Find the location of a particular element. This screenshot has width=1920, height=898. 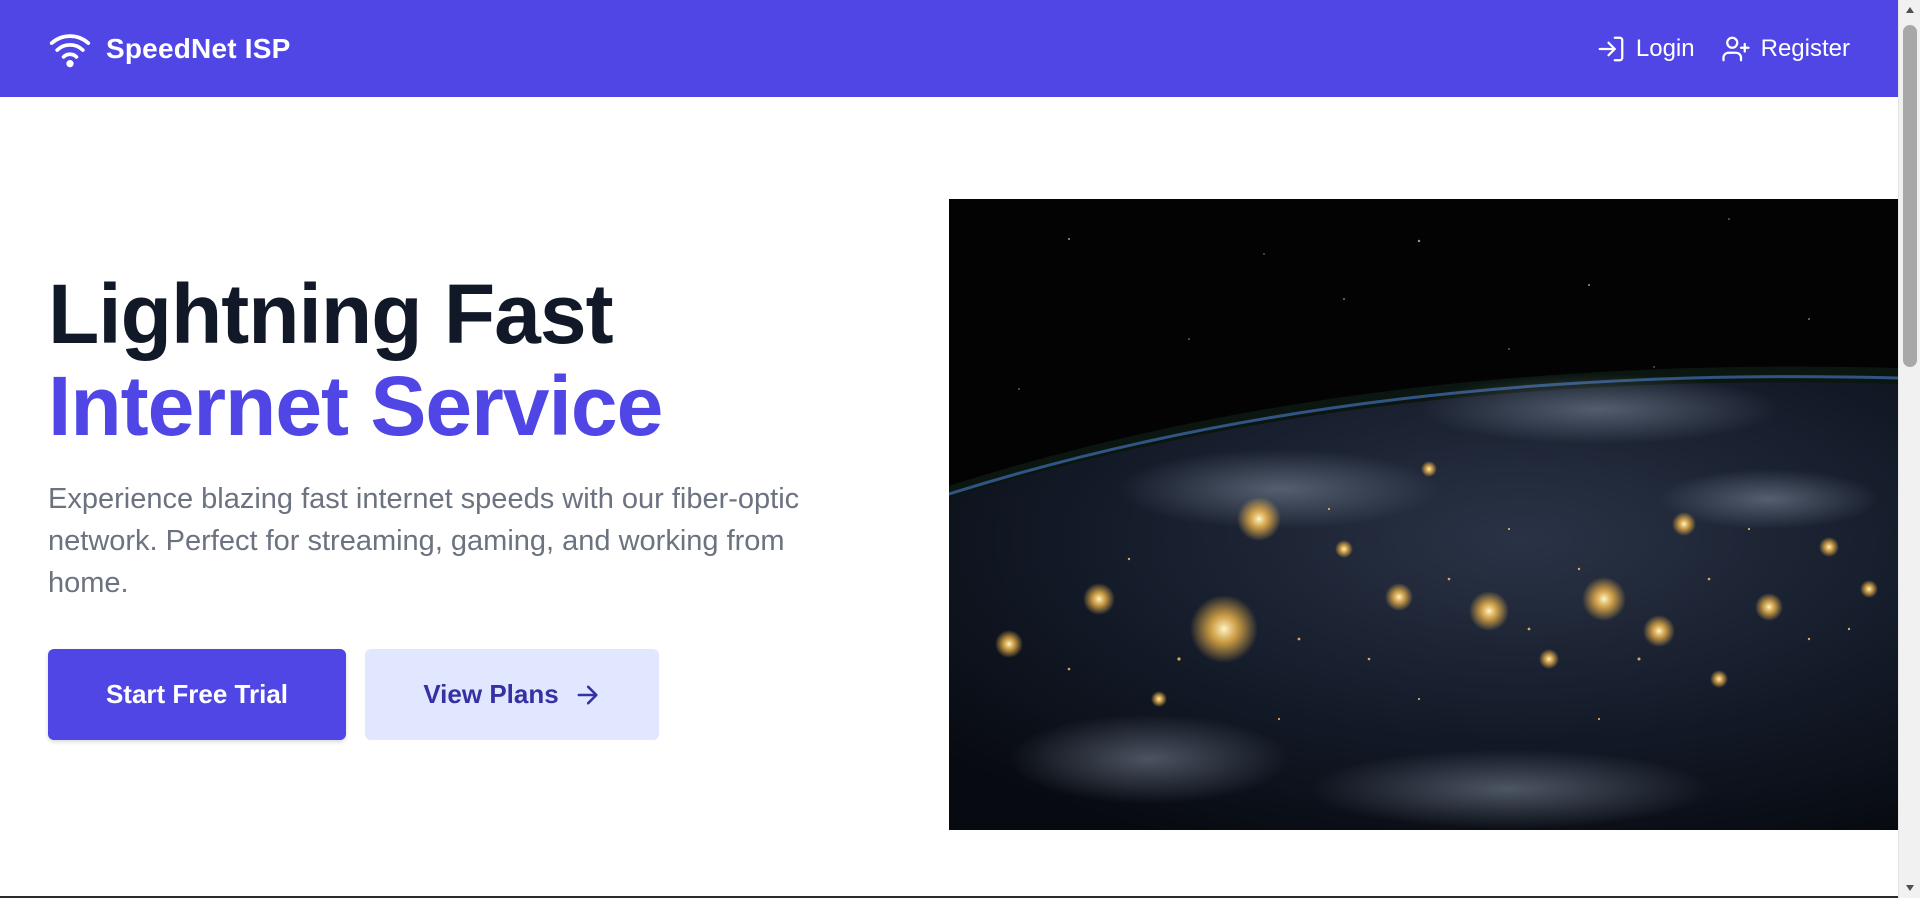

user-plus-icon is located at coordinates (1736, 49).